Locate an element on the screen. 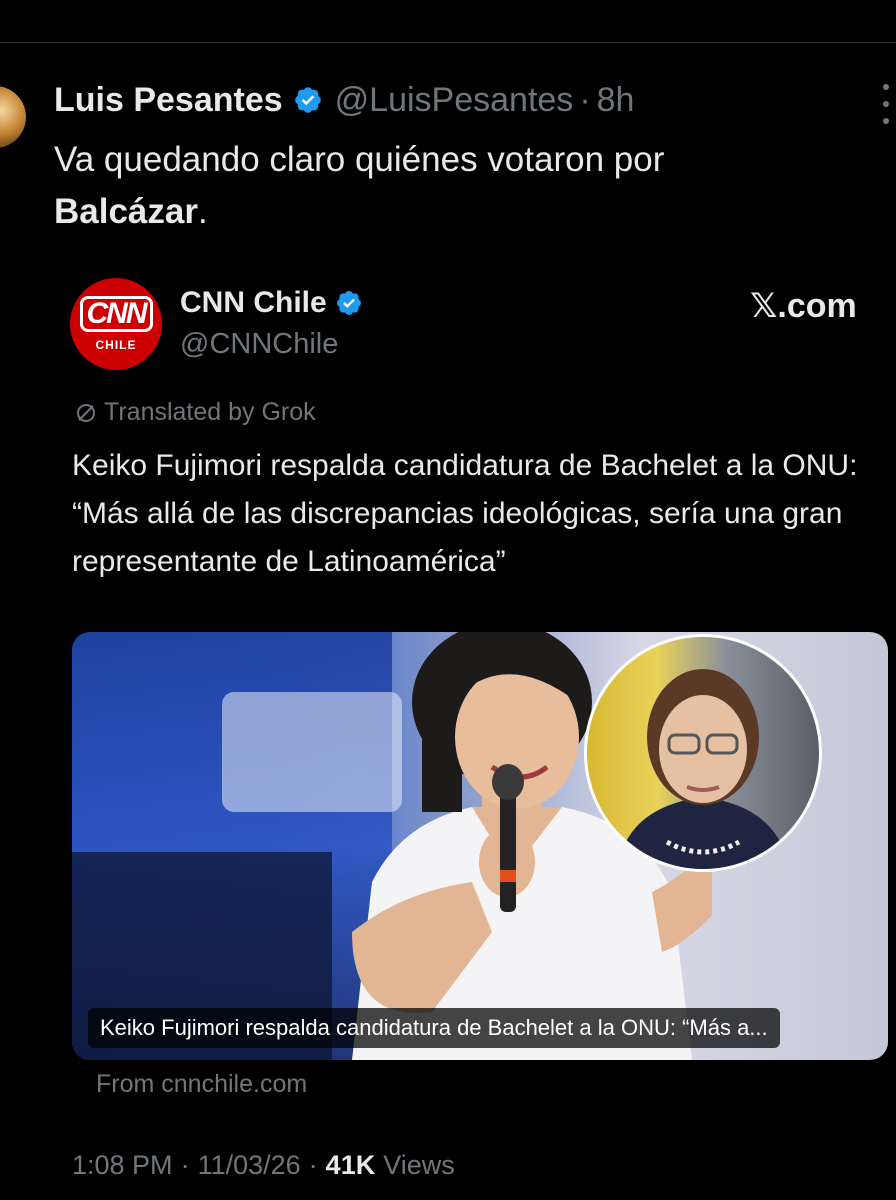 The width and height of the screenshot is (896, 1200). tweet-header: Luis Pesantes @LuisPesantes · 8h is located at coordinates (344, 100).